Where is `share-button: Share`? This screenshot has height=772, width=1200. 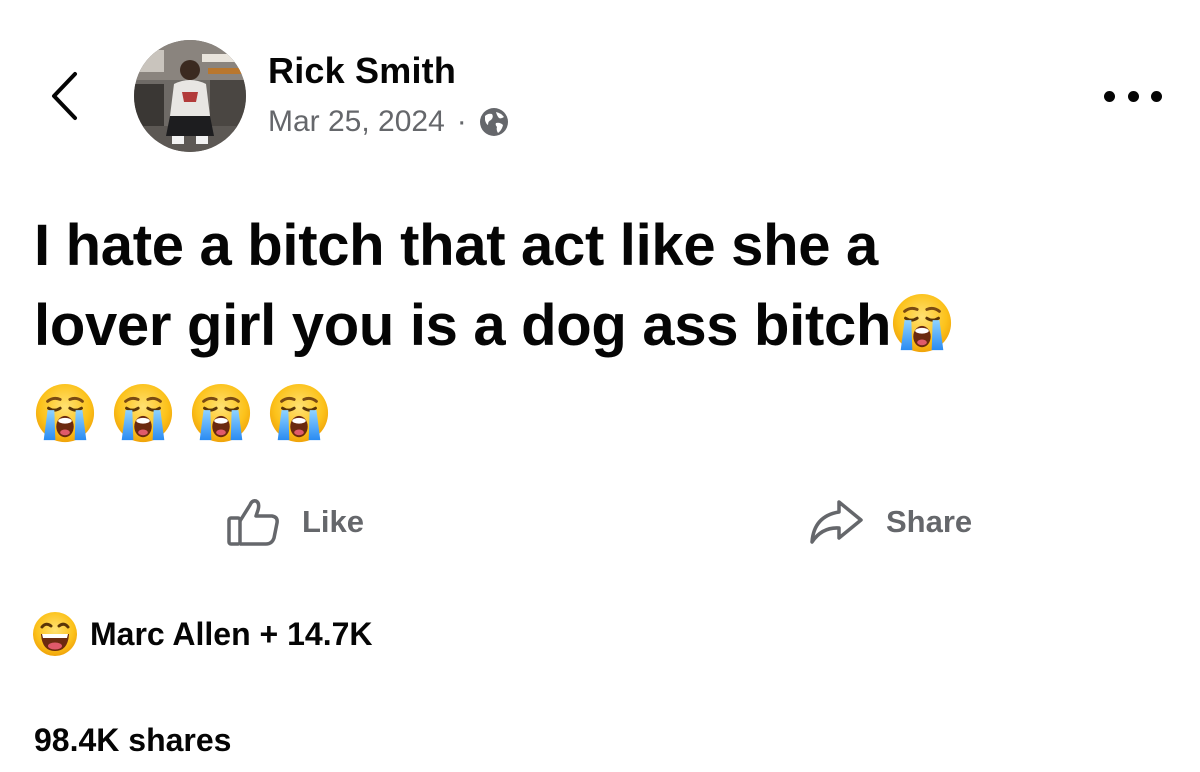 share-button: Share is located at coordinates (890, 522).